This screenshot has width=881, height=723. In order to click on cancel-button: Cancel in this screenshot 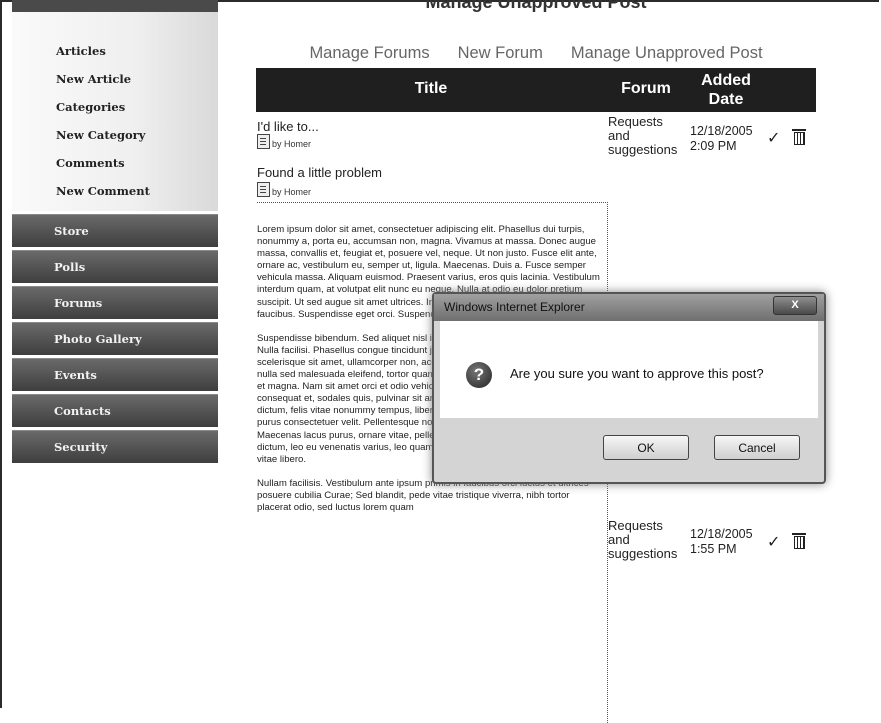, I will do `click(757, 447)`.